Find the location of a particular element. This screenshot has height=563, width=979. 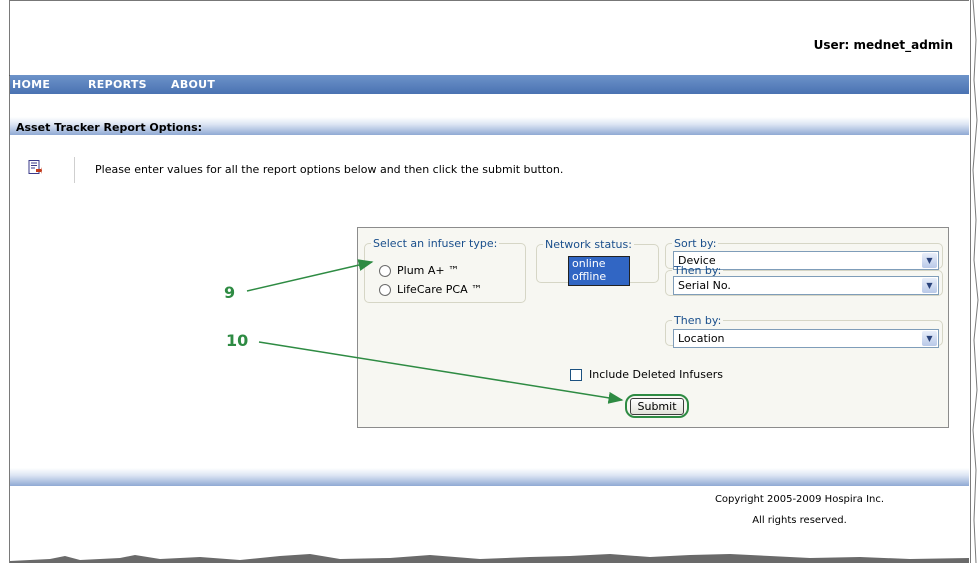

annotation-9: 9 is located at coordinates (230, 292).